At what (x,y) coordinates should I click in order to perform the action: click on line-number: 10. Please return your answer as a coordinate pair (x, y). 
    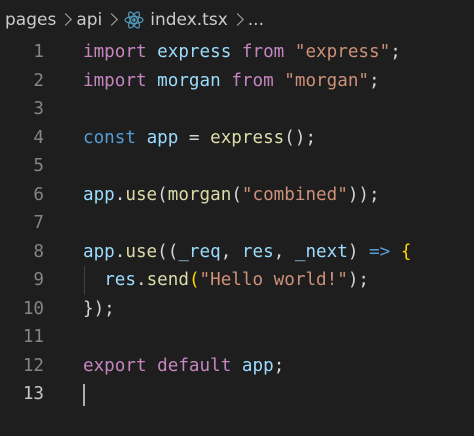
    Looking at the image, I should click on (33, 308).